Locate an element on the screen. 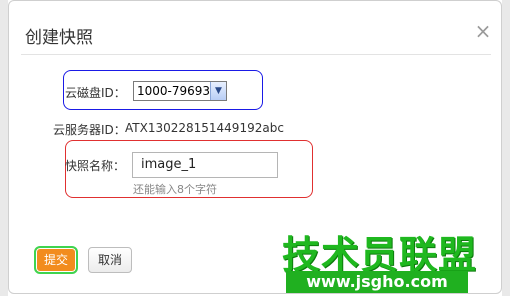 This screenshot has height=296, width=510. snapshot-name-hint: 还能输入8个字符 is located at coordinates (175, 189).